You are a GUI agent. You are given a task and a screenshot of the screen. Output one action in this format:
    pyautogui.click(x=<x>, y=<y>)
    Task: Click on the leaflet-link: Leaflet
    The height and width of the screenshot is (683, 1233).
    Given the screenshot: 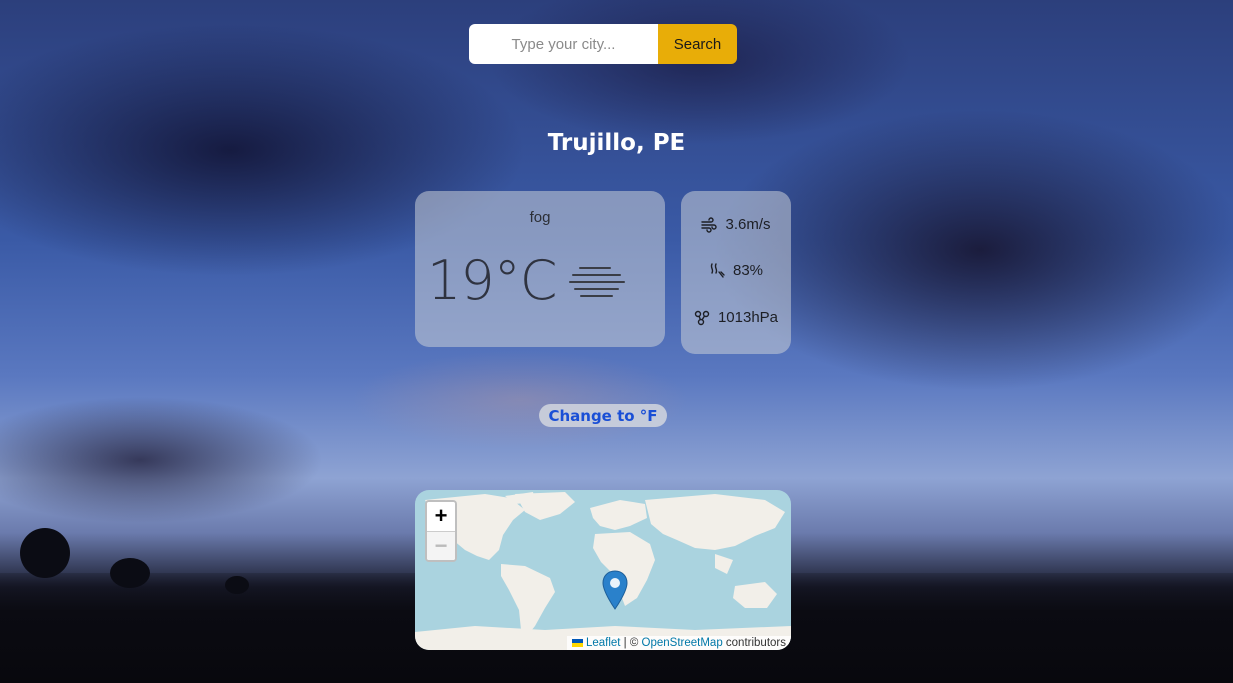 What is the action you would take?
    pyautogui.click(x=603, y=643)
    